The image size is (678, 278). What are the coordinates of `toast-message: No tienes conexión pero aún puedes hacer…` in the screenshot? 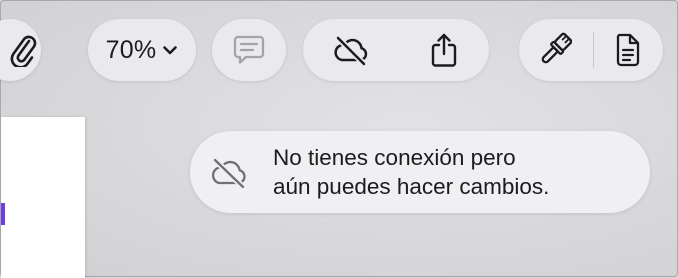 It's located at (453, 172).